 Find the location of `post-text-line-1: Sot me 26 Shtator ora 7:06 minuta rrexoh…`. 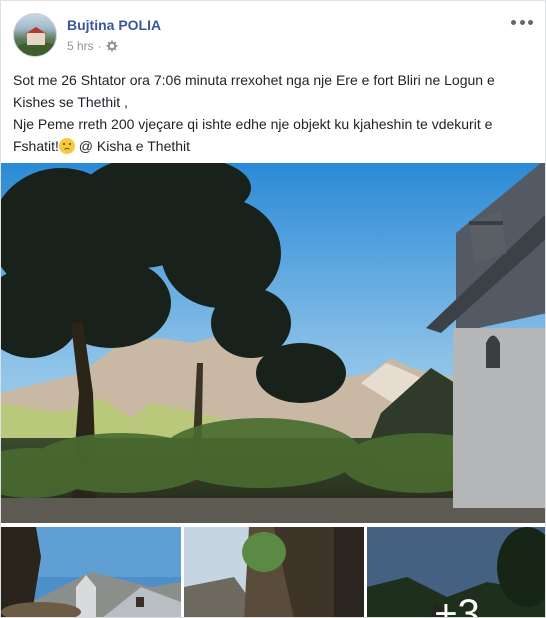

post-text-line-1: Sot me 26 Shtator ora 7:06 minuta rrexoh… is located at coordinates (254, 91).